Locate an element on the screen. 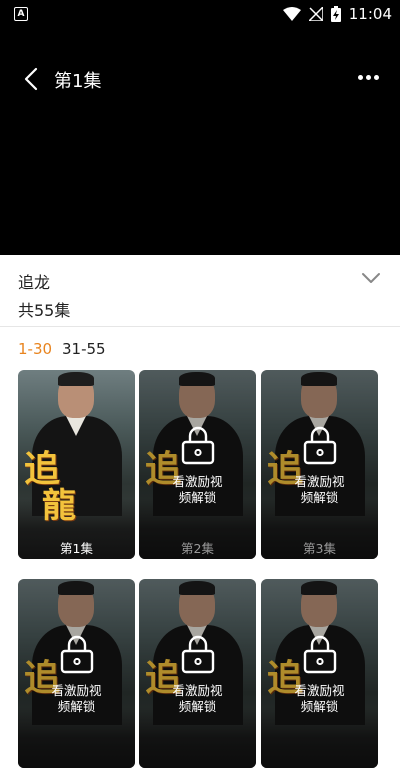 Image resolution: width=400 pixels, height=768 pixels. episode-card-6: 追 看激励视 频解锁 is located at coordinates (319, 673).